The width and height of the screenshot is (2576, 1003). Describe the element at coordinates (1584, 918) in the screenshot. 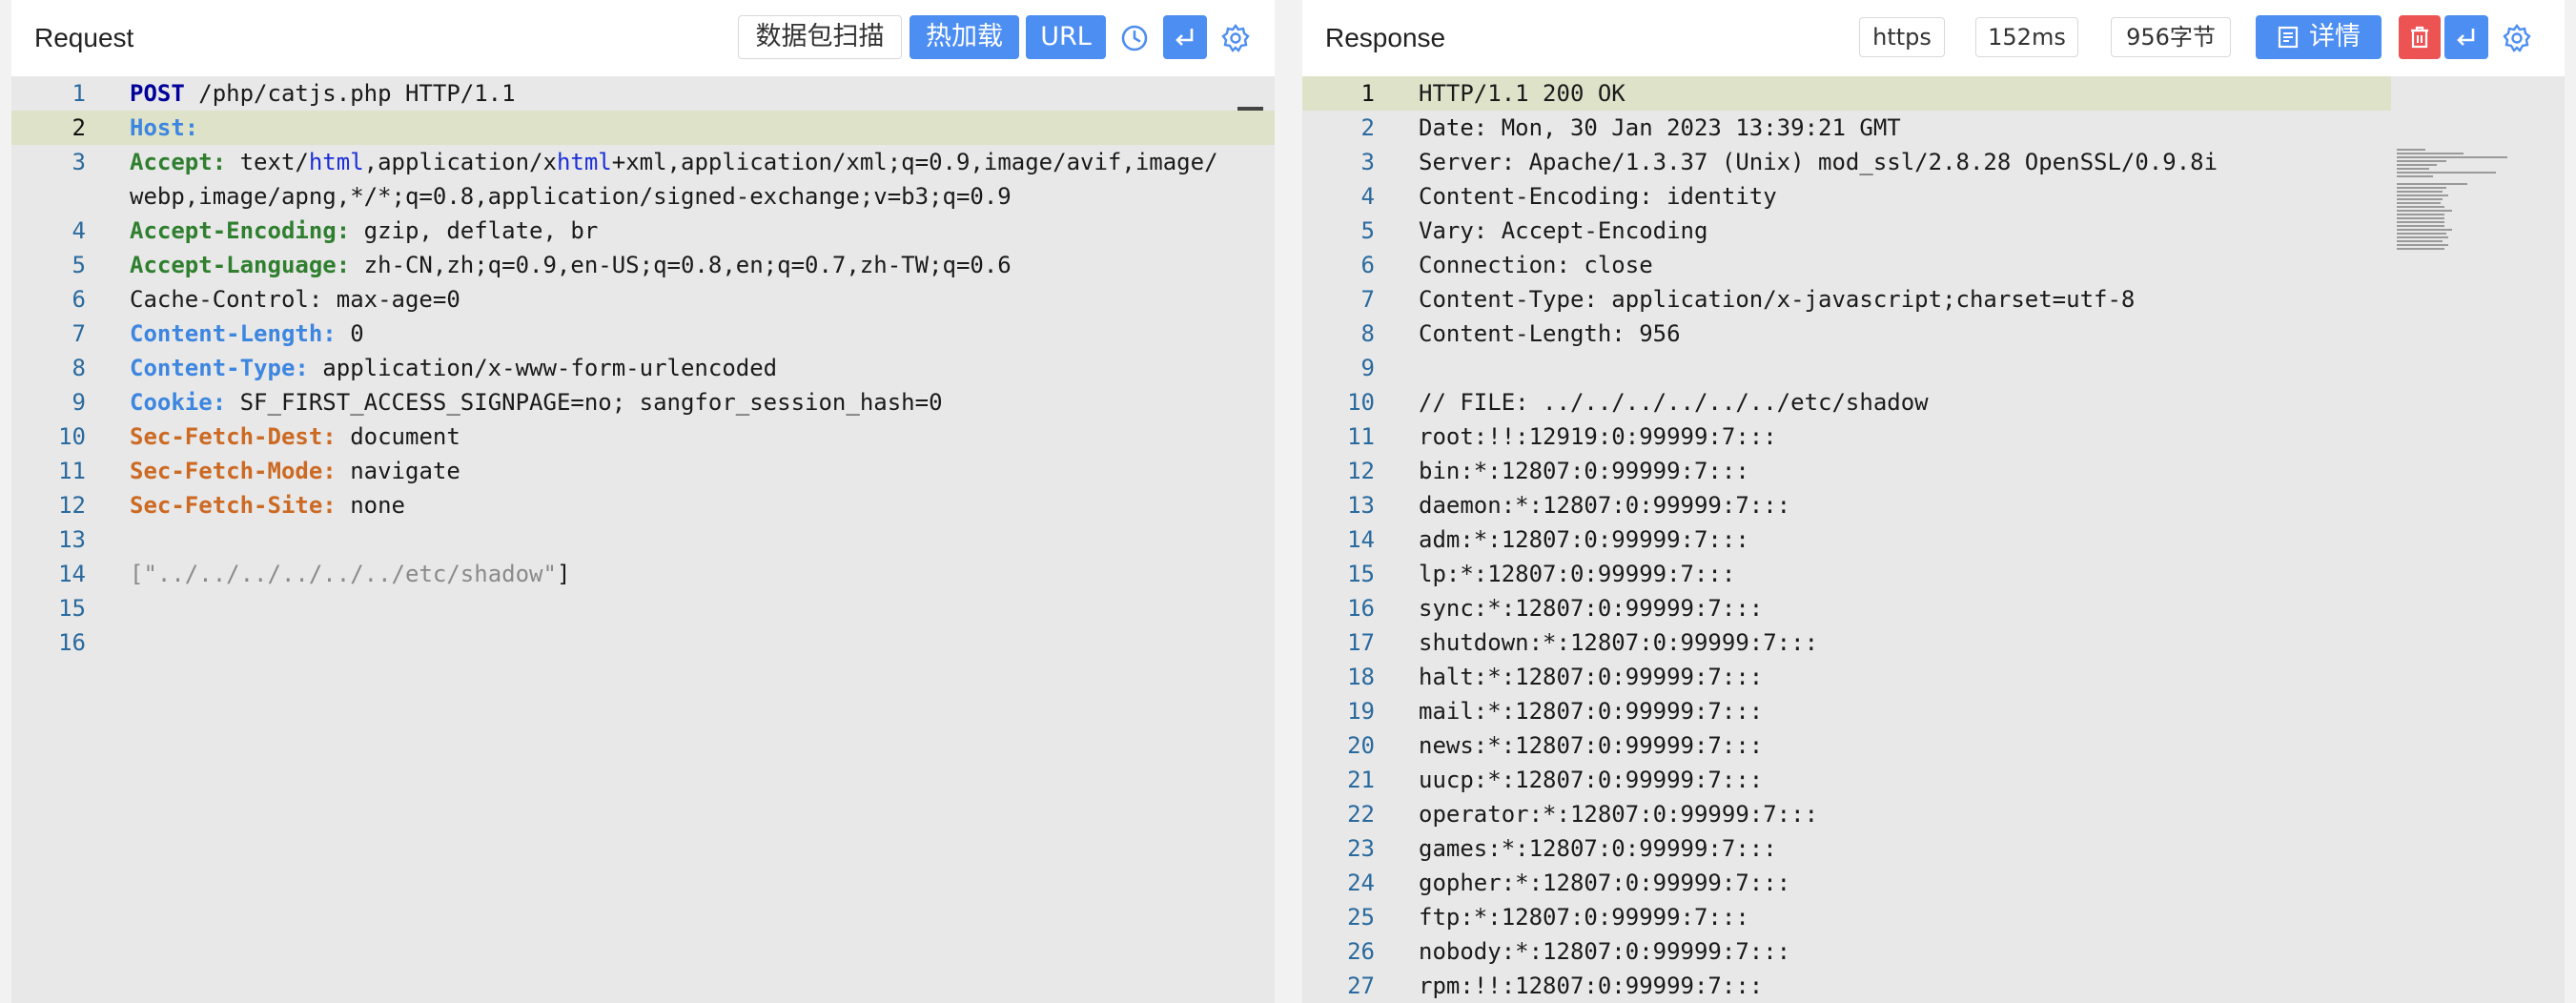

I see `code-text: ftp:*:12807:0:99999:7:::` at that location.